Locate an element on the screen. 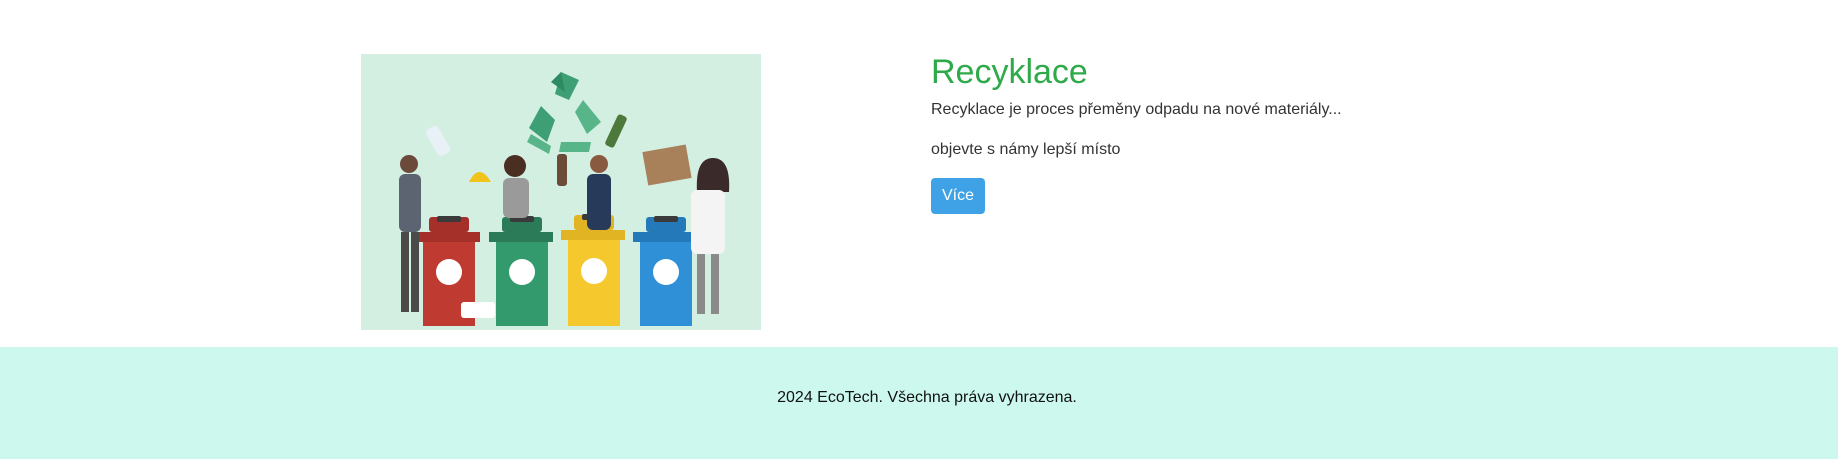 This screenshot has height=459, width=1838. person-middle-left is located at coordinates (499, 186).